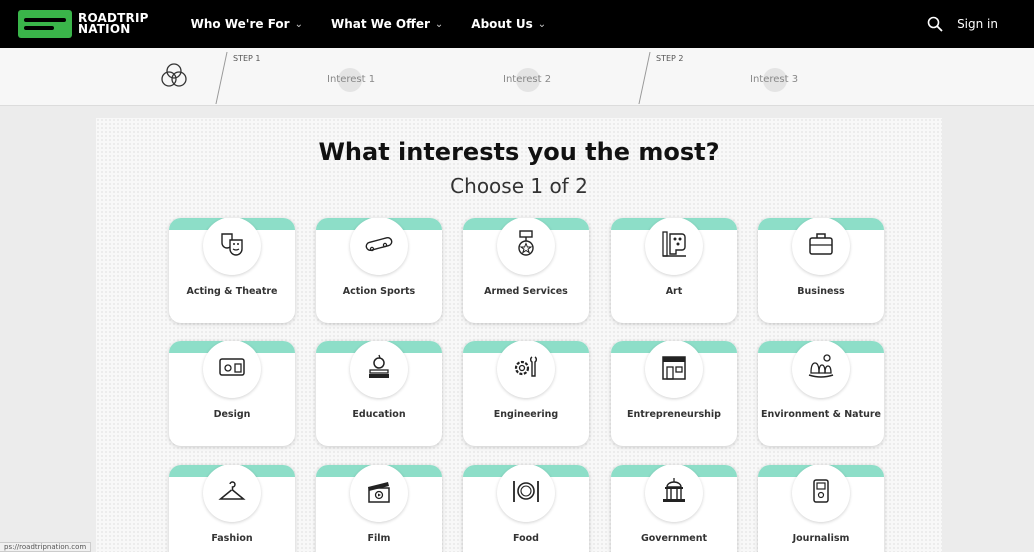 The height and width of the screenshot is (552, 1034). Describe the element at coordinates (670, 58) in the screenshot. I see `step-2-label: STEP 2` at that location.